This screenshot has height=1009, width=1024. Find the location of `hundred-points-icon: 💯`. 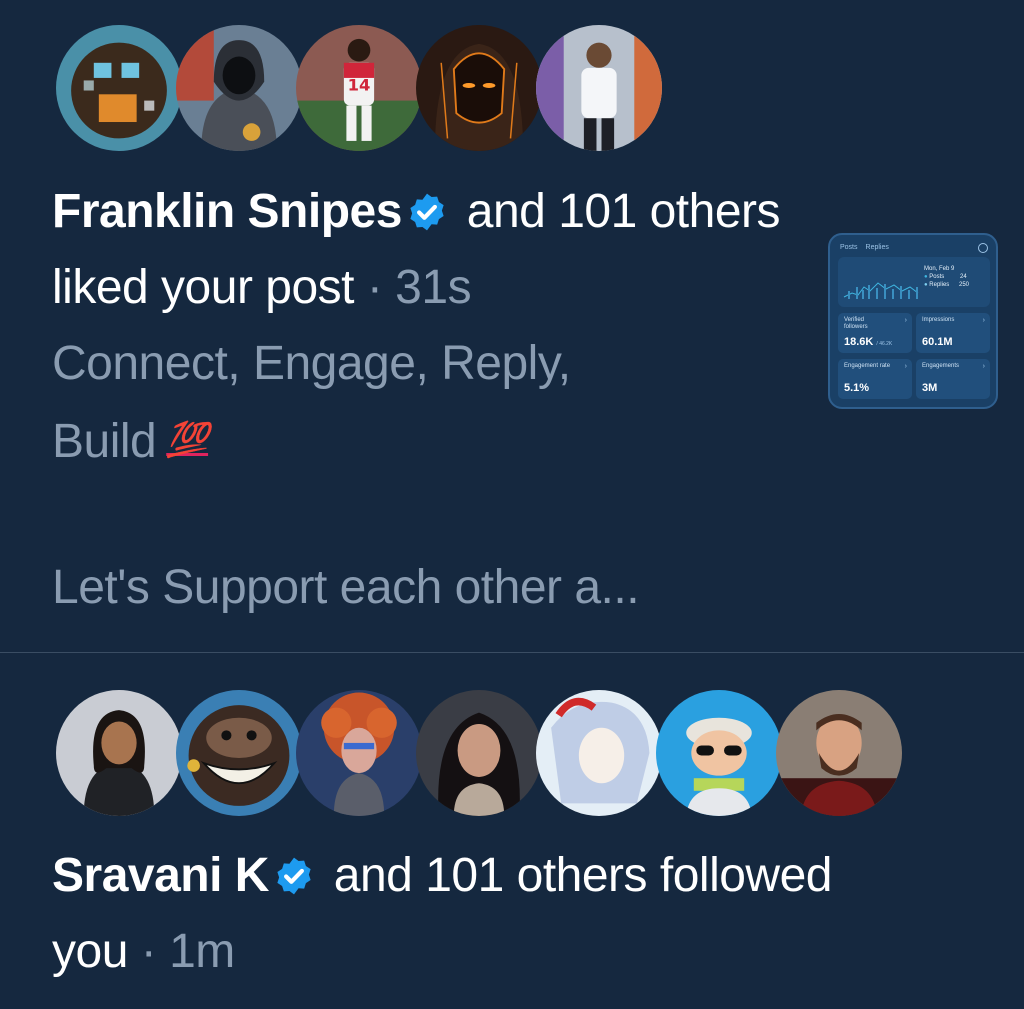

hundred-points-icon: 💯 is located at coordinates (187, 440).